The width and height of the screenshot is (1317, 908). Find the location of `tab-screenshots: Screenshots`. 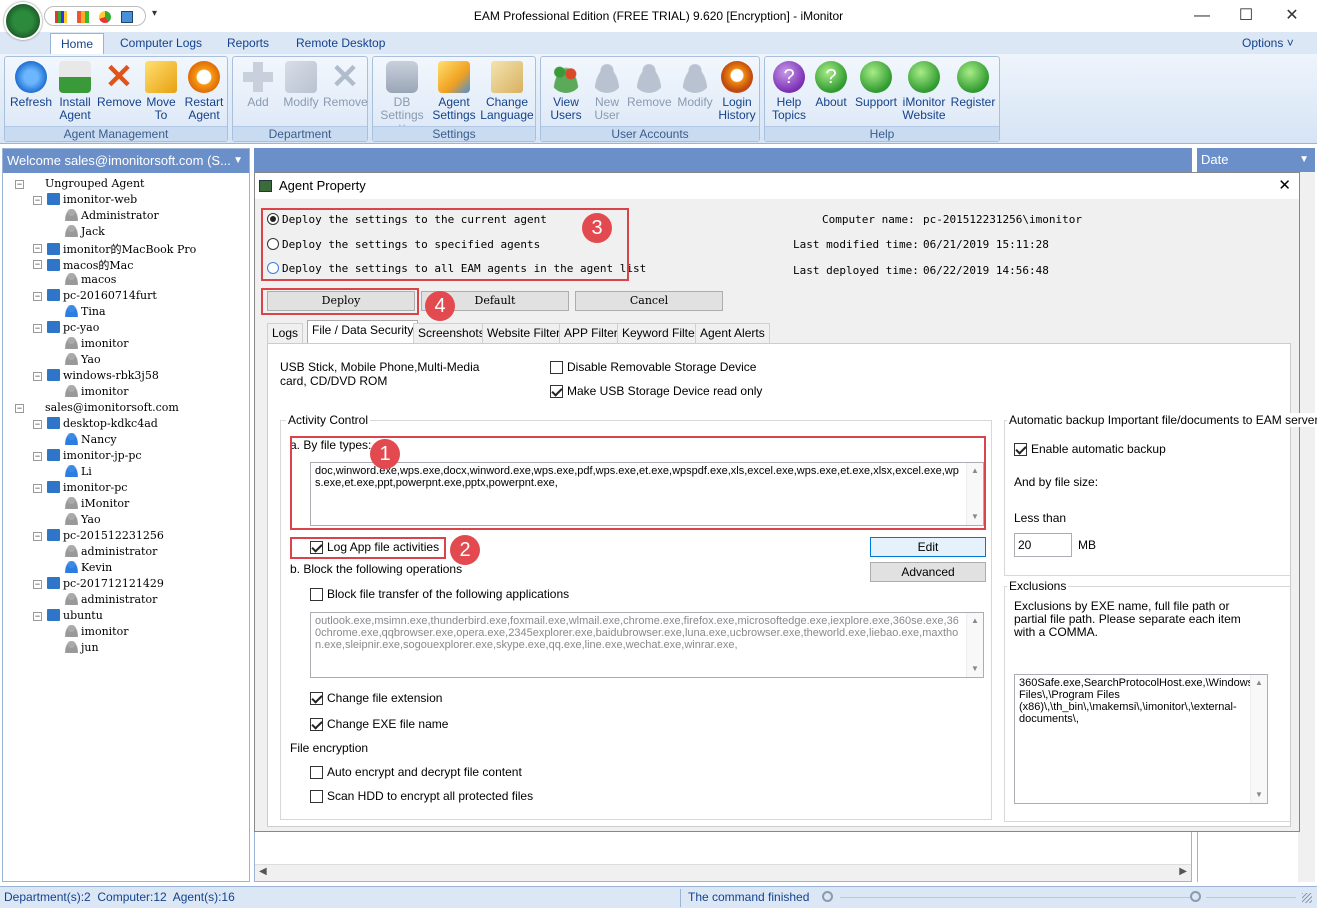

tab-screenshots: Screenshots is located at coordinates (451, 333).